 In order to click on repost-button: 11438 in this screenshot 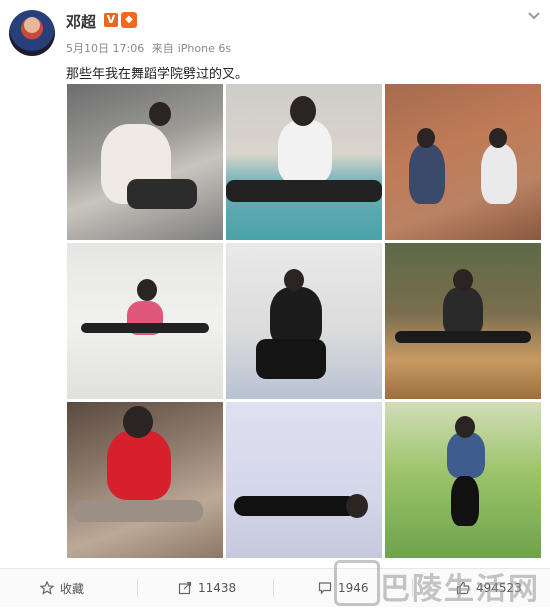, I will do `click(207, 588)`.